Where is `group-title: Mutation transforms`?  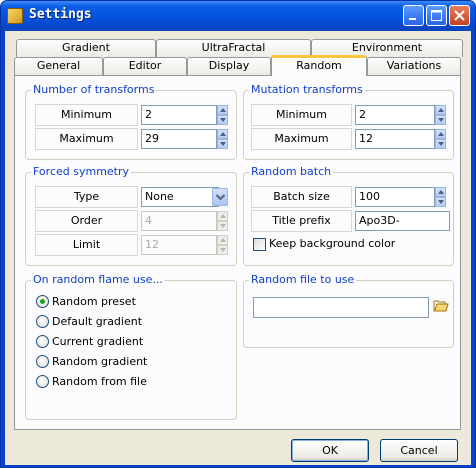
group-title: Mutation transforms is located at coordinates (307, 89).